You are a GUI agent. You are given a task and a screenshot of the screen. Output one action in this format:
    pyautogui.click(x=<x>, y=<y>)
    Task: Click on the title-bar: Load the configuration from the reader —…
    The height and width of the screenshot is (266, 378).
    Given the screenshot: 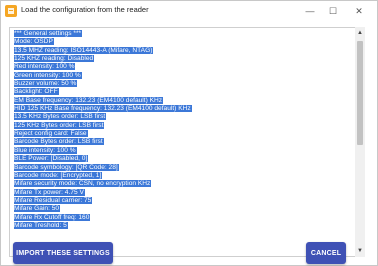 What is the action you would take?
    pyautogui.click(x=189, y=11)
    